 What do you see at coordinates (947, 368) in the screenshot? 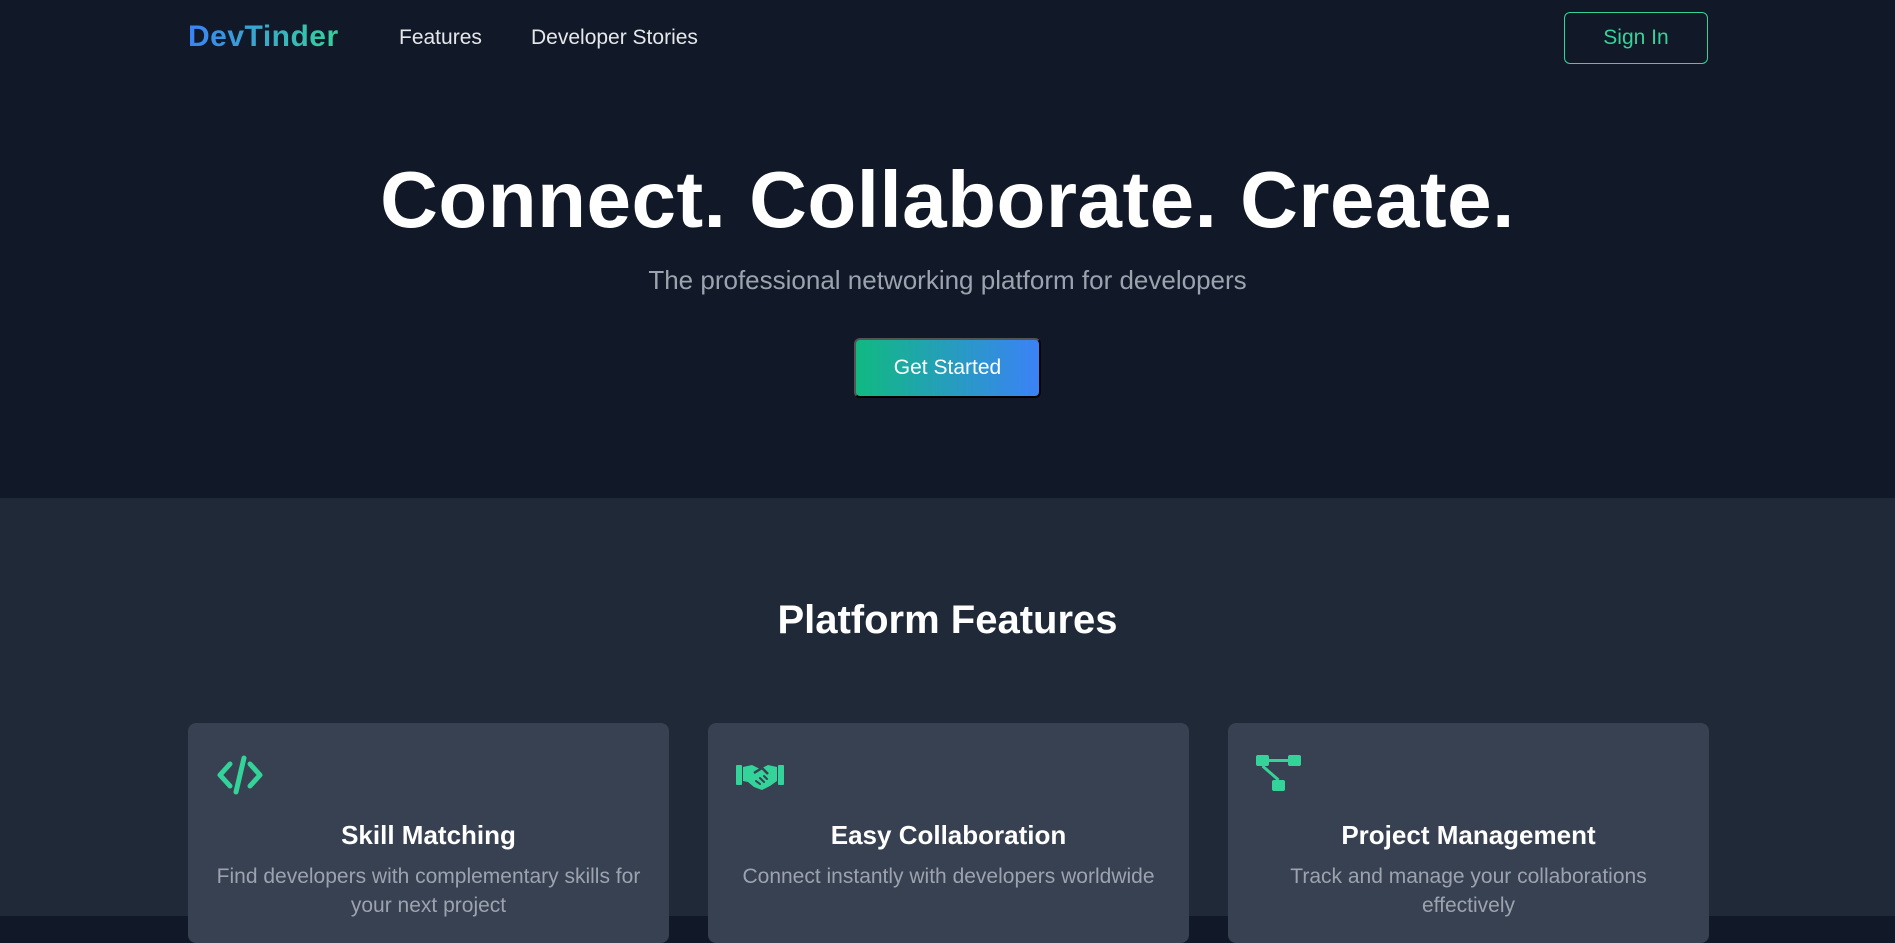
I see `get-started-button: Get Started` at bounding box center [947, 368].